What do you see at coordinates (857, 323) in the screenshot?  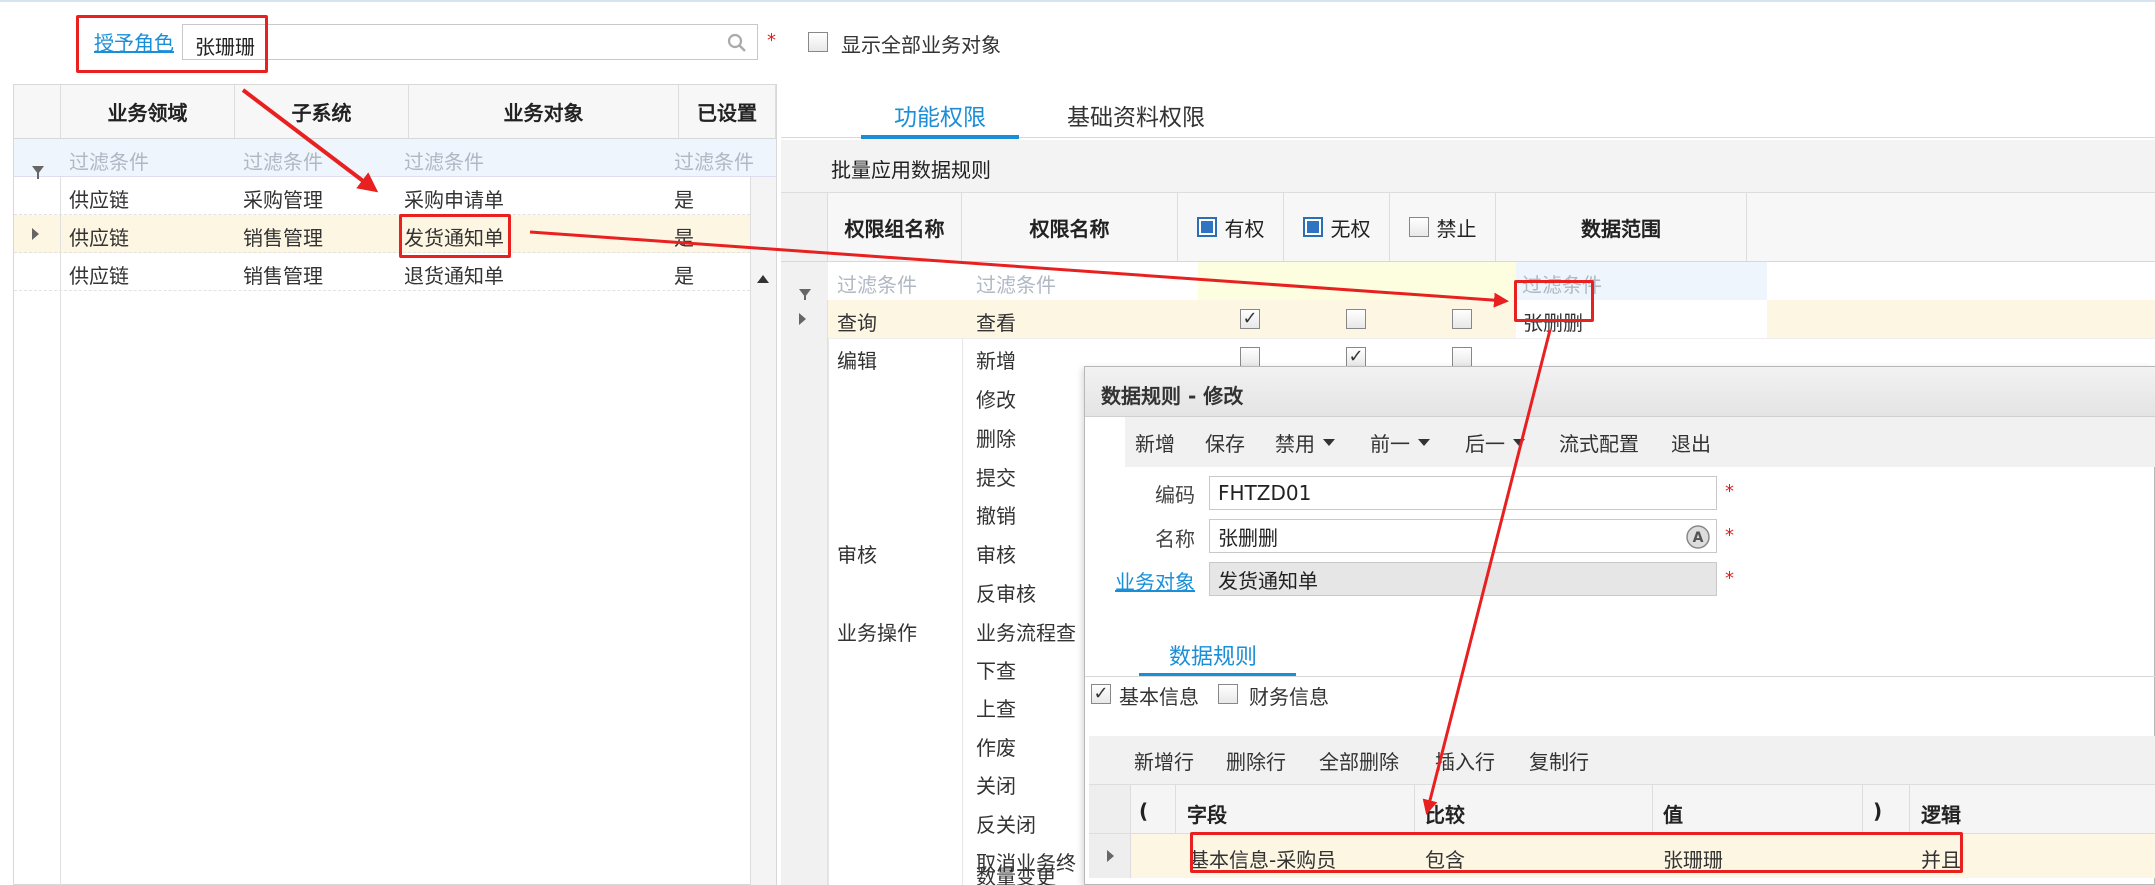 I see `perm-group: 查询` at bounding box center [857, 323].